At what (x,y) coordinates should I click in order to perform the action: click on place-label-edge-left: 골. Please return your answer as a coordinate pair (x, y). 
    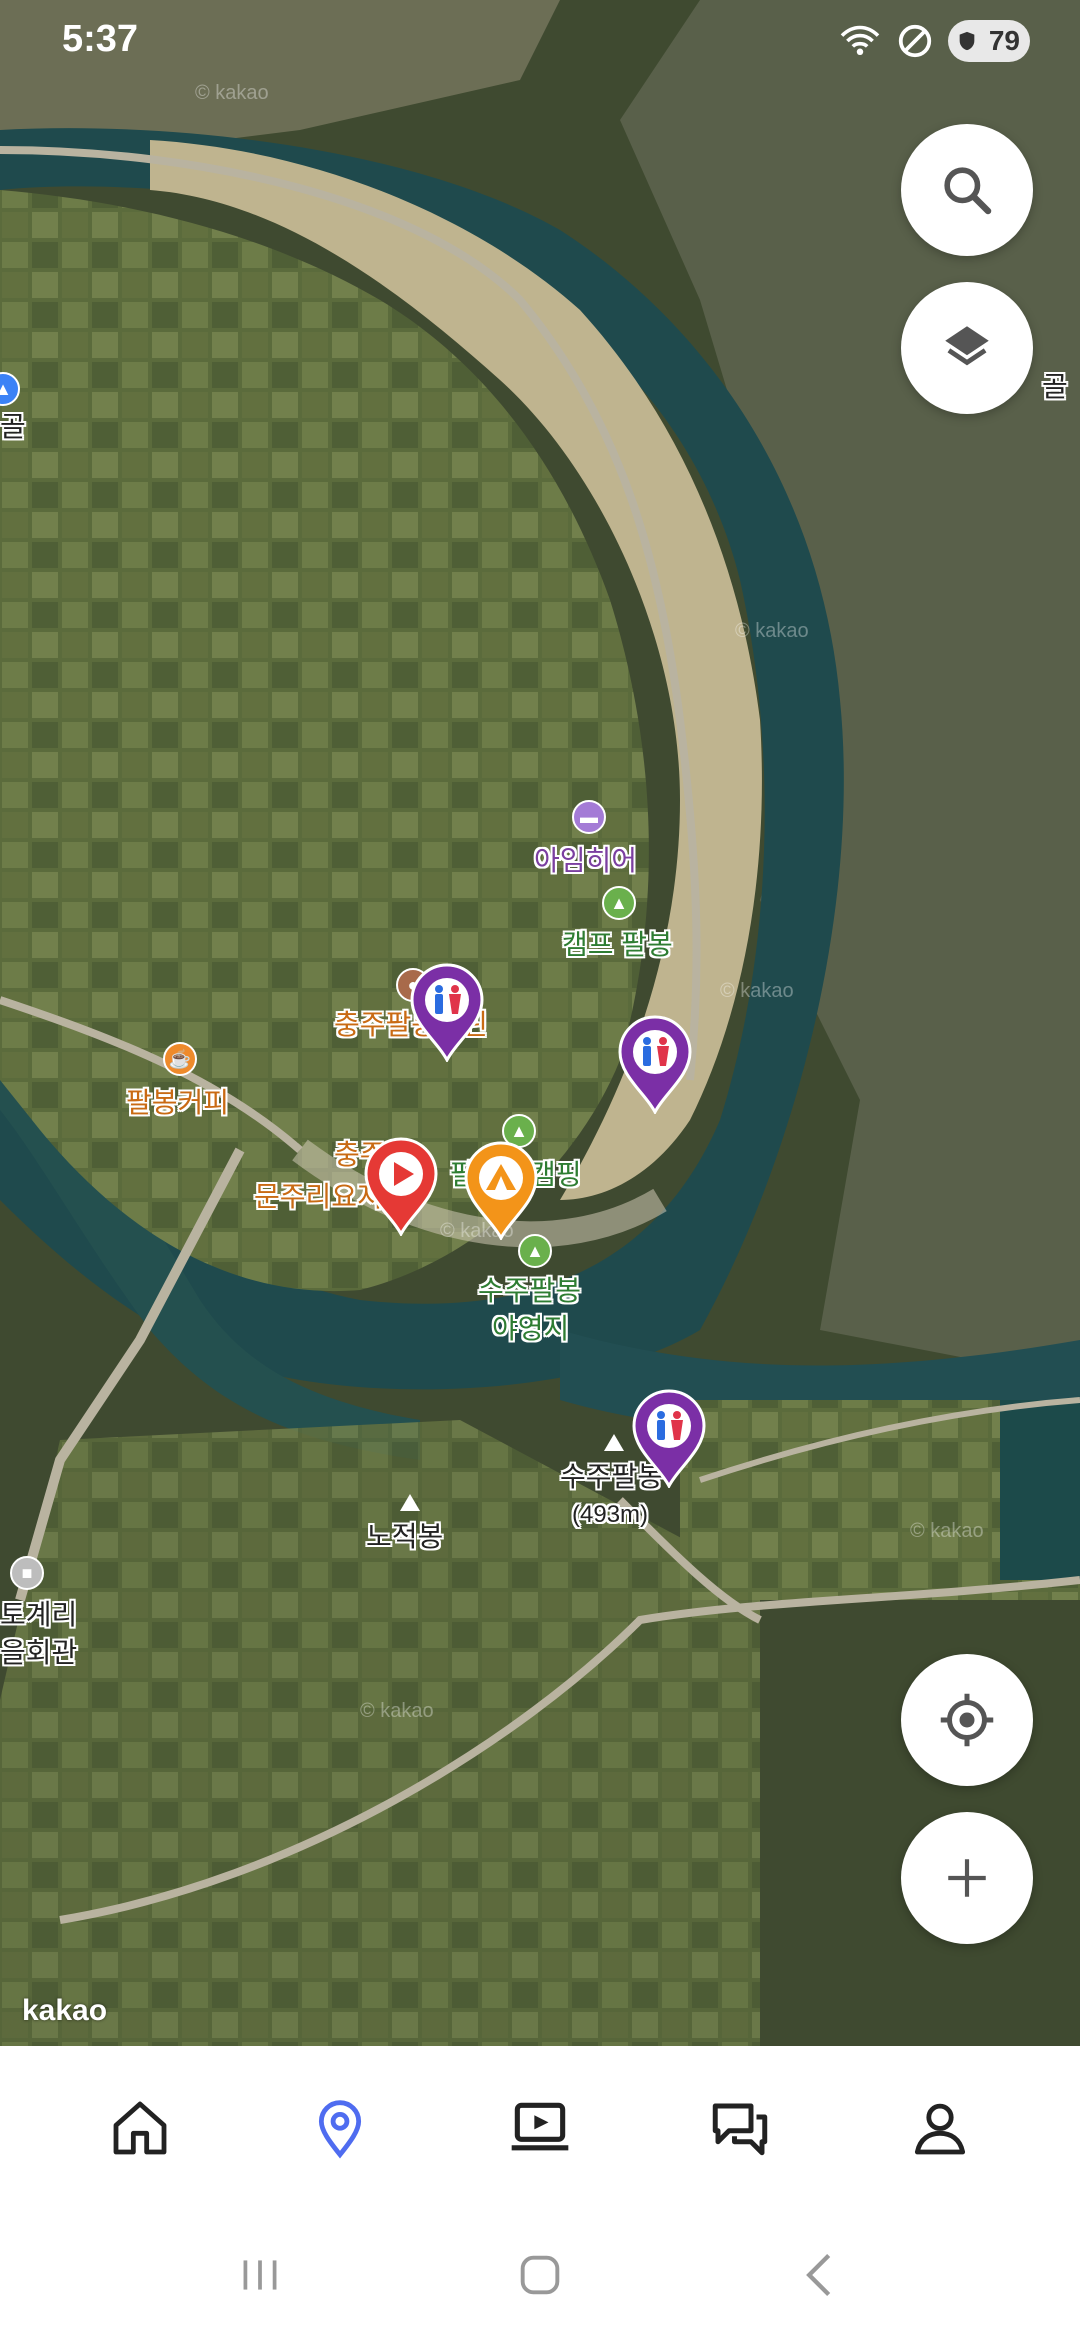
    Looking at the image, I should click on (13, 427).